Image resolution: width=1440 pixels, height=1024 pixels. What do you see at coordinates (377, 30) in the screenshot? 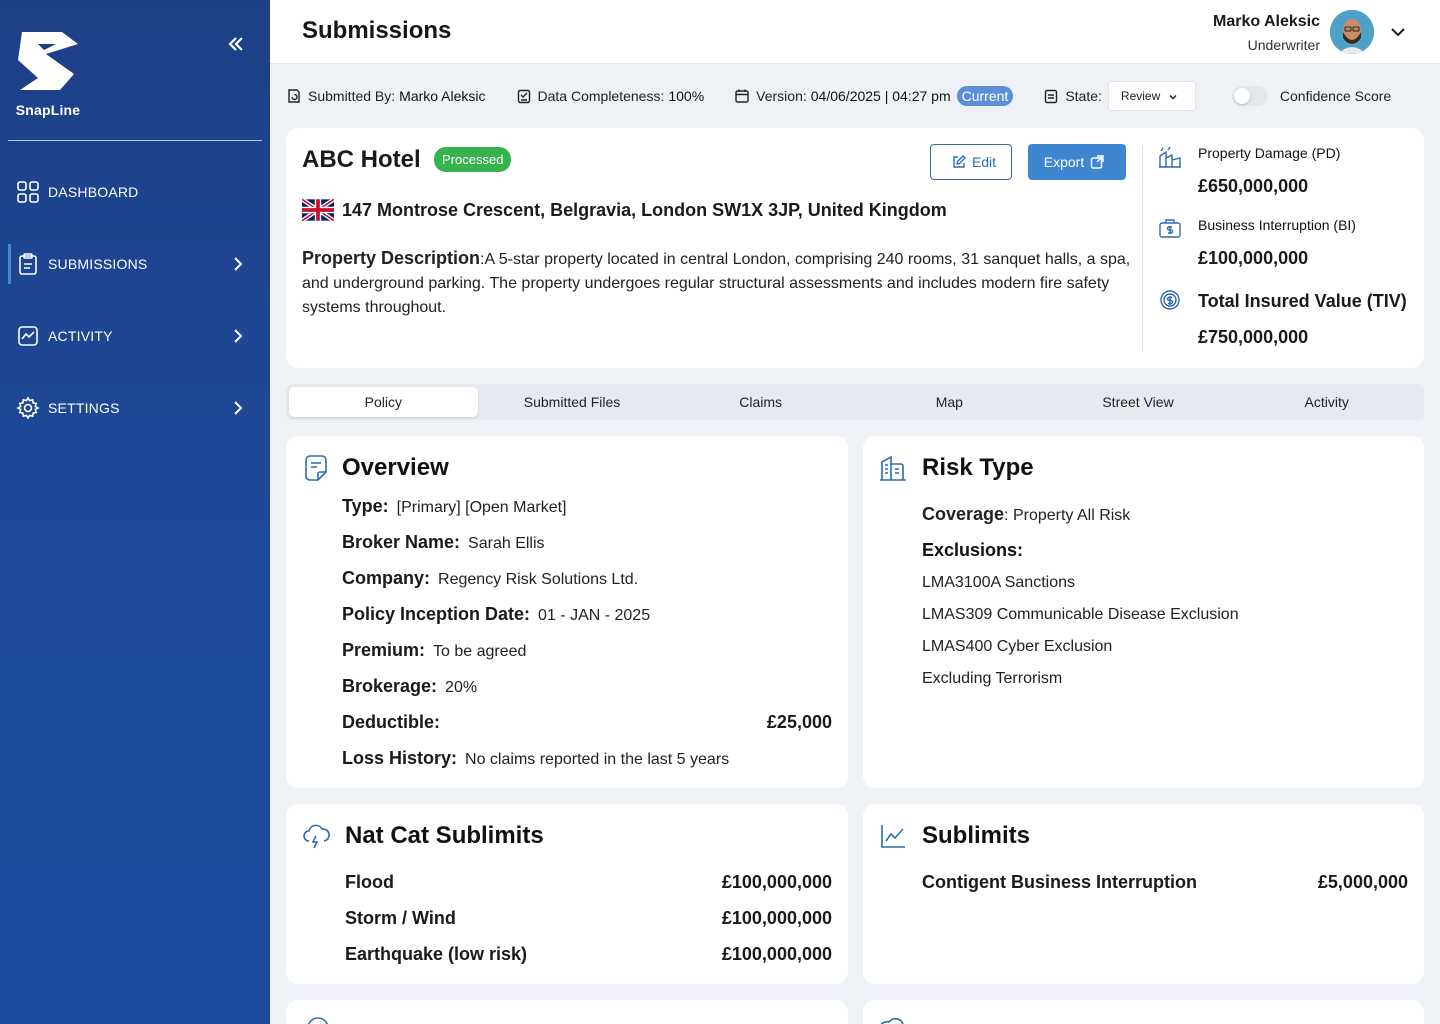
I see `page-title: Submissions` at bounding box center [377, 30].